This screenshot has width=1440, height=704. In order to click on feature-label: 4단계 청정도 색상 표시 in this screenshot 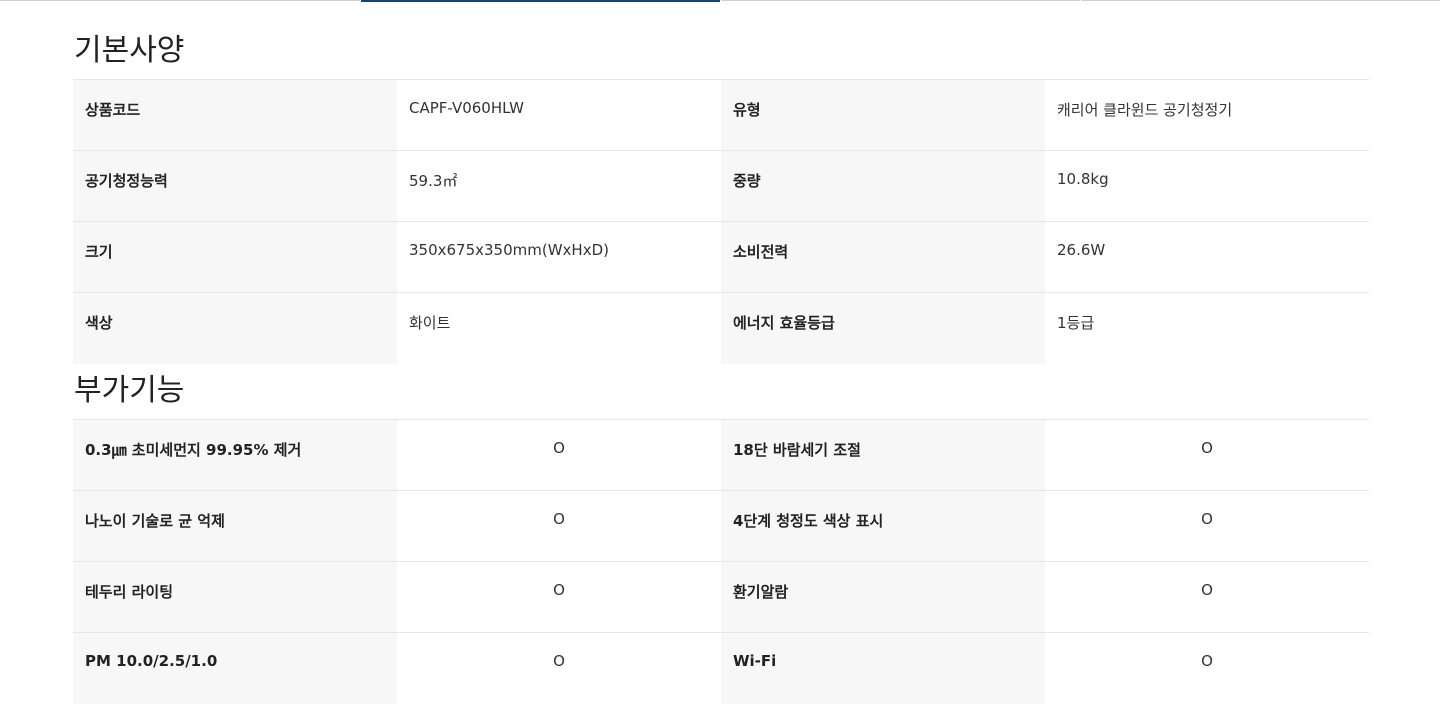, I will do `click(883, 526)`.